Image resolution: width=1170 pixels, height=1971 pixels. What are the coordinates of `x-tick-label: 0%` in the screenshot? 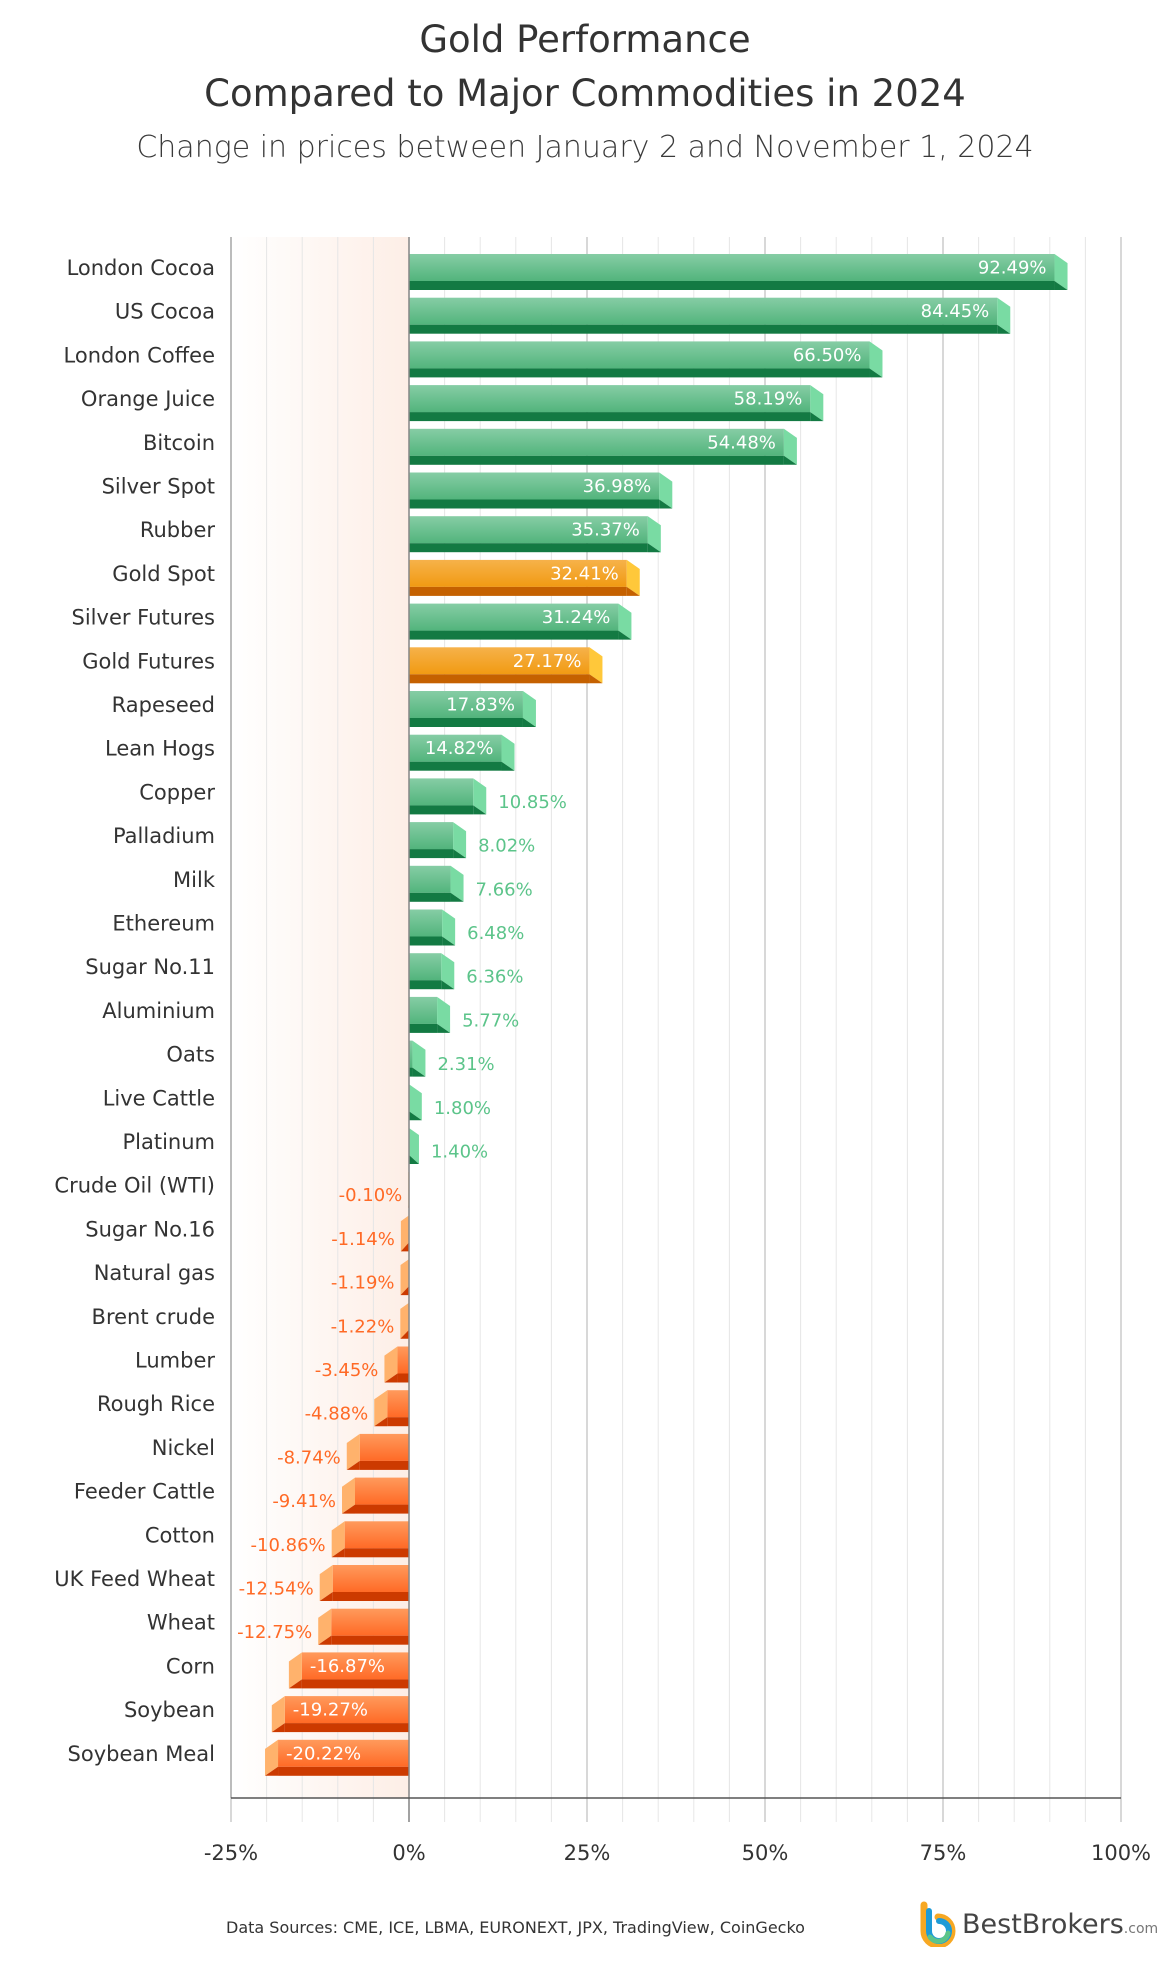 It's located at (408, 1853).